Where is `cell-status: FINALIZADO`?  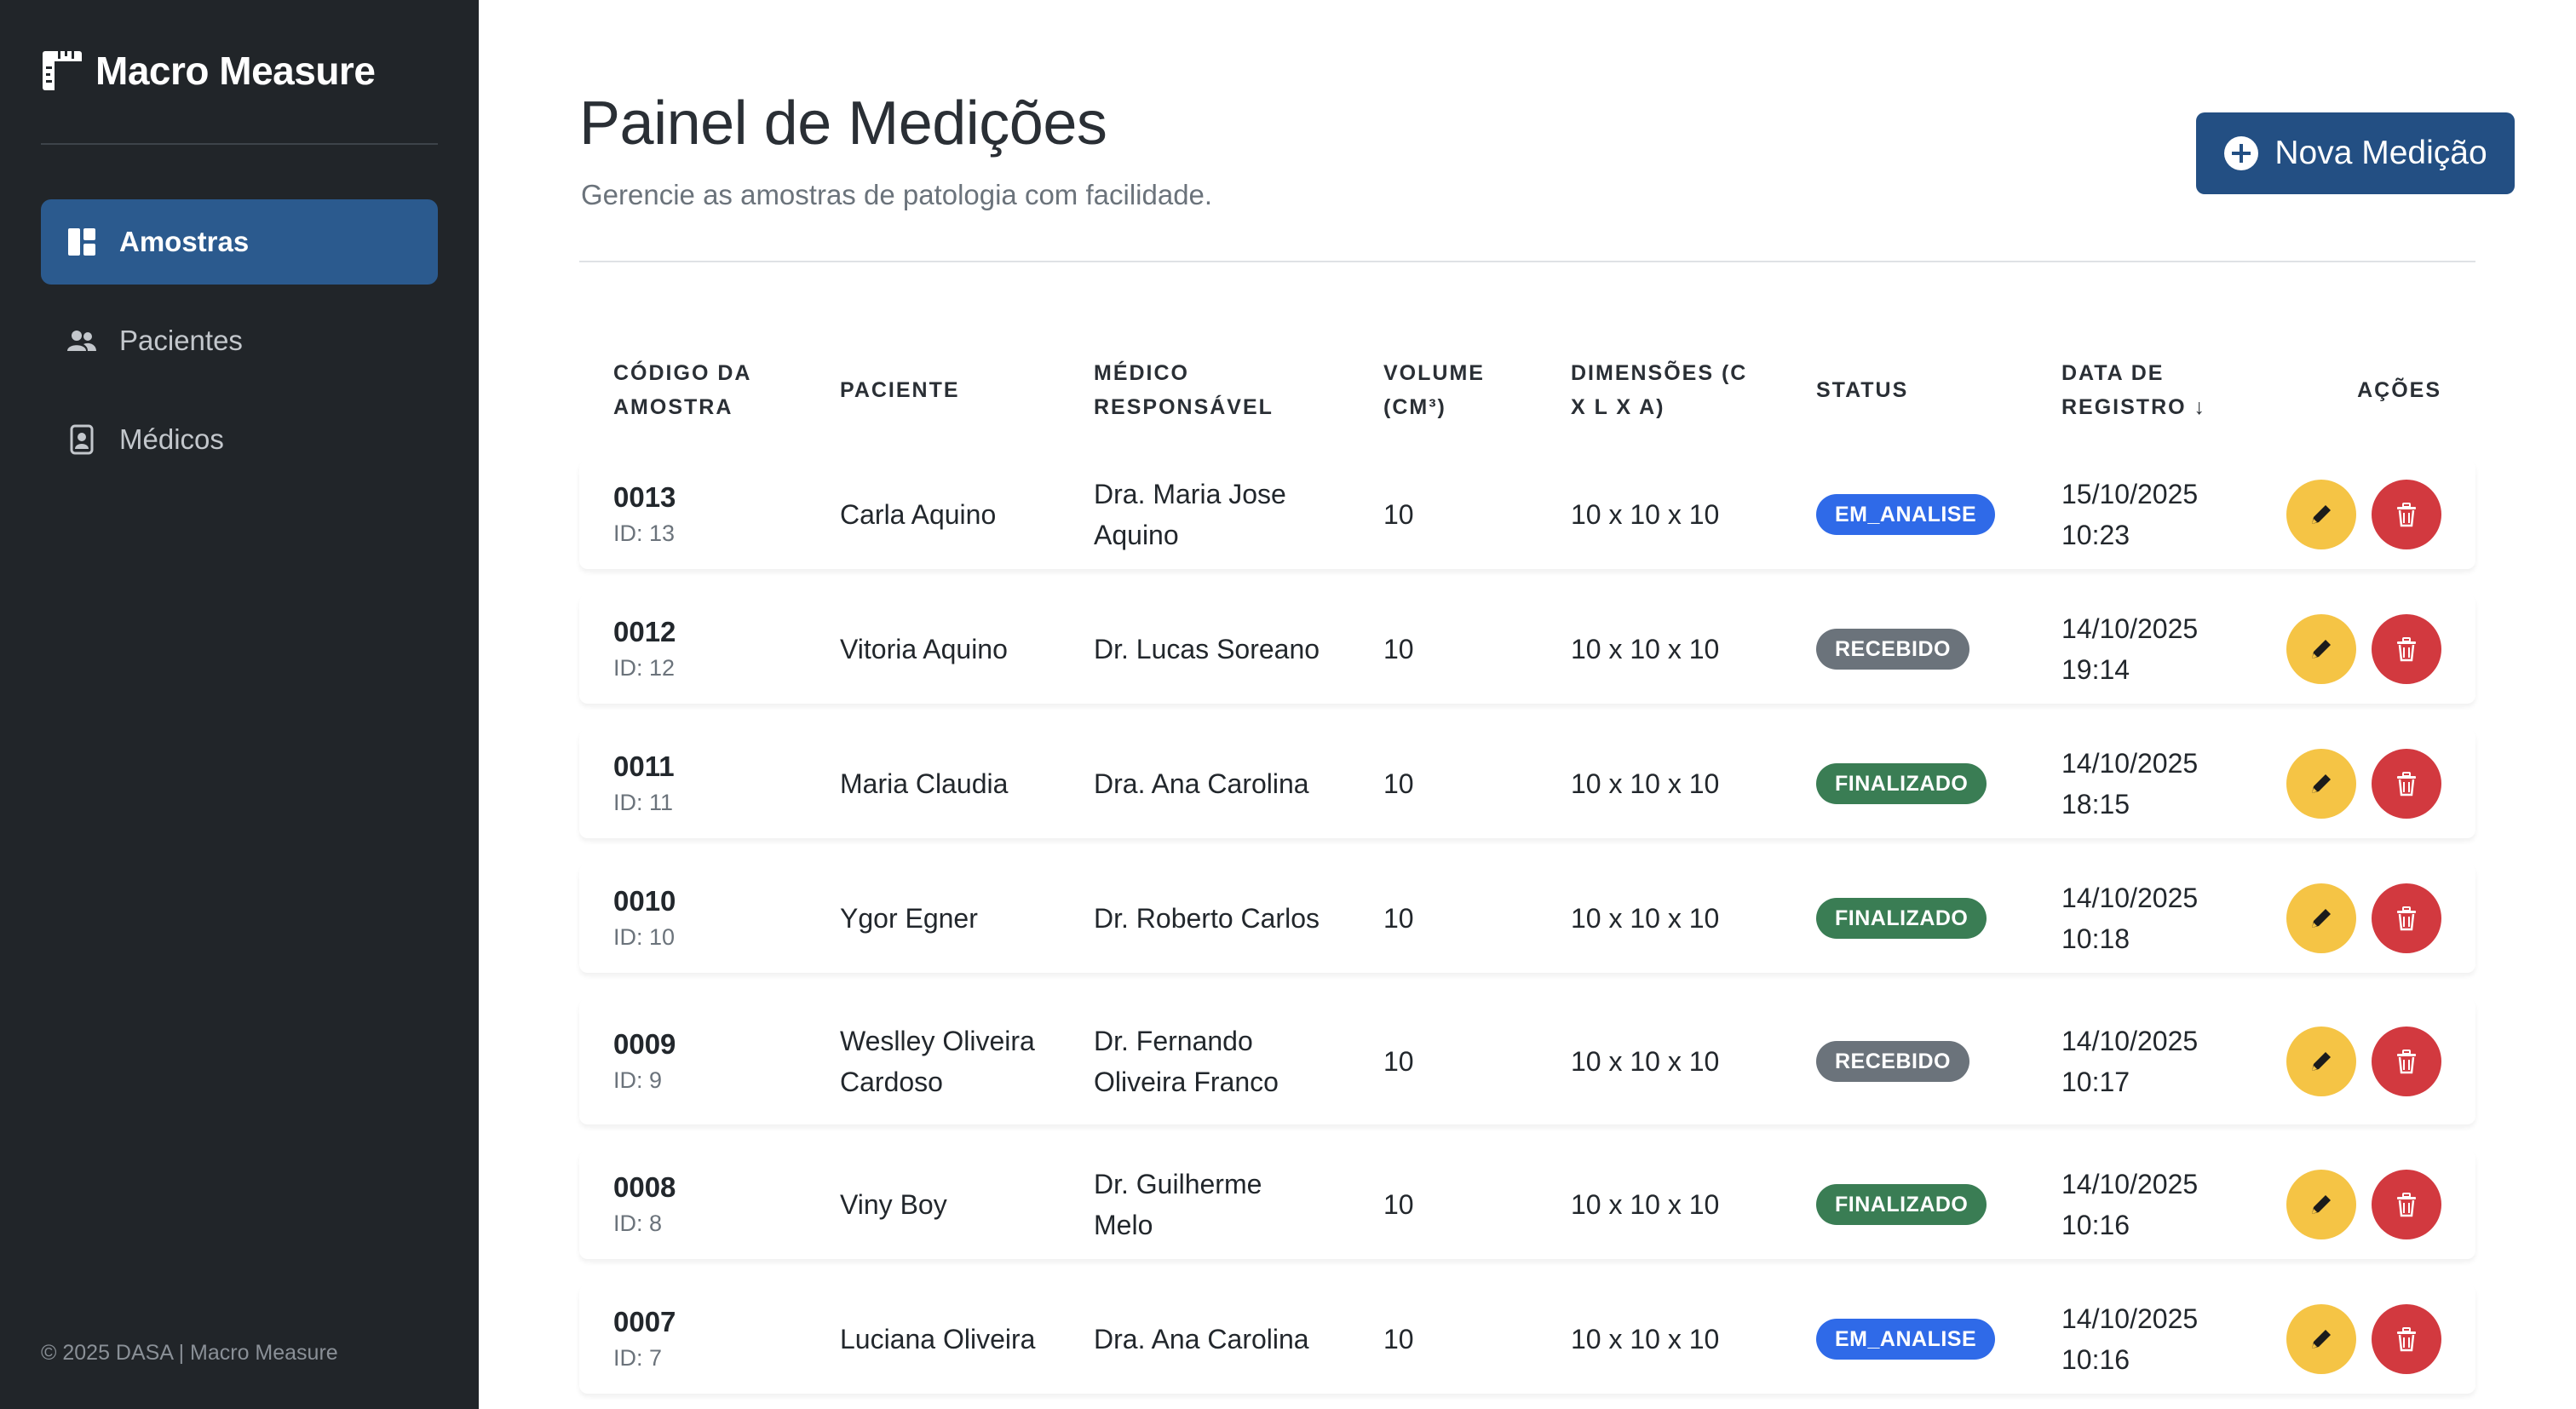
cell-status: FINALIZADO is located at coordinates (1922, 918).